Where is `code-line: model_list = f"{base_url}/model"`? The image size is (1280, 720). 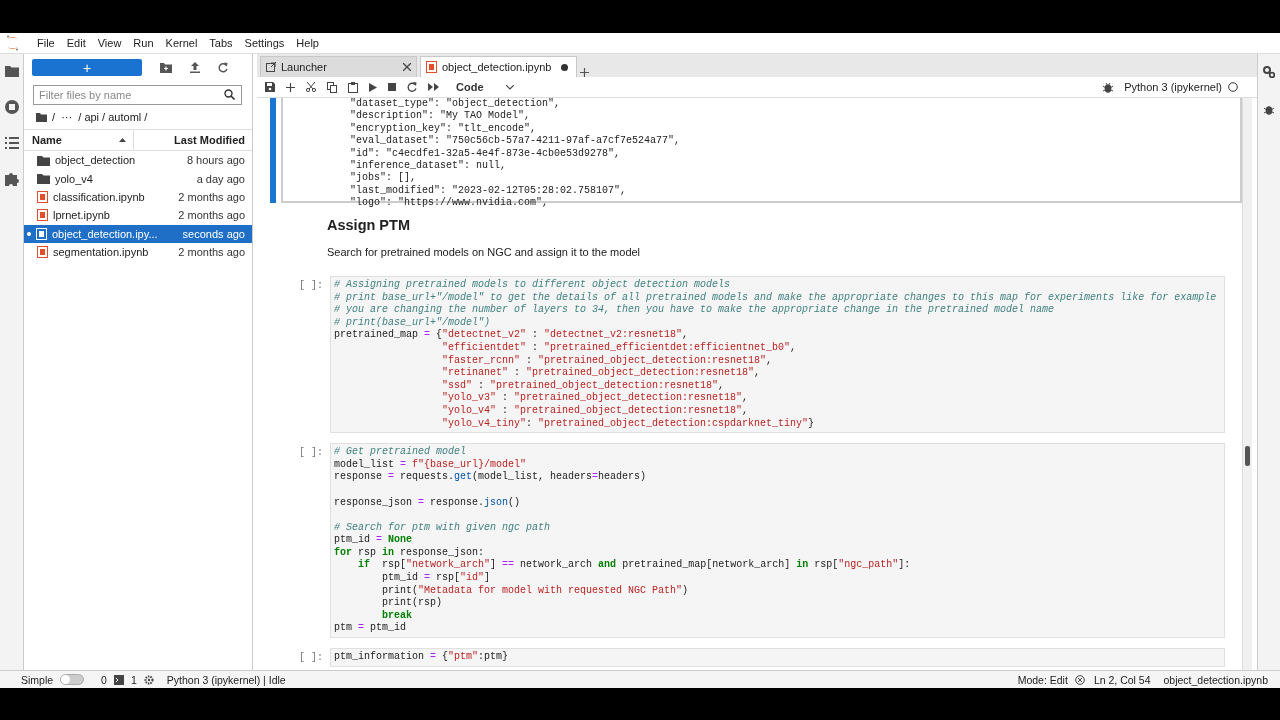 code-line: model_list = f"{base_url}/model" is located at coordinates (431, 464).